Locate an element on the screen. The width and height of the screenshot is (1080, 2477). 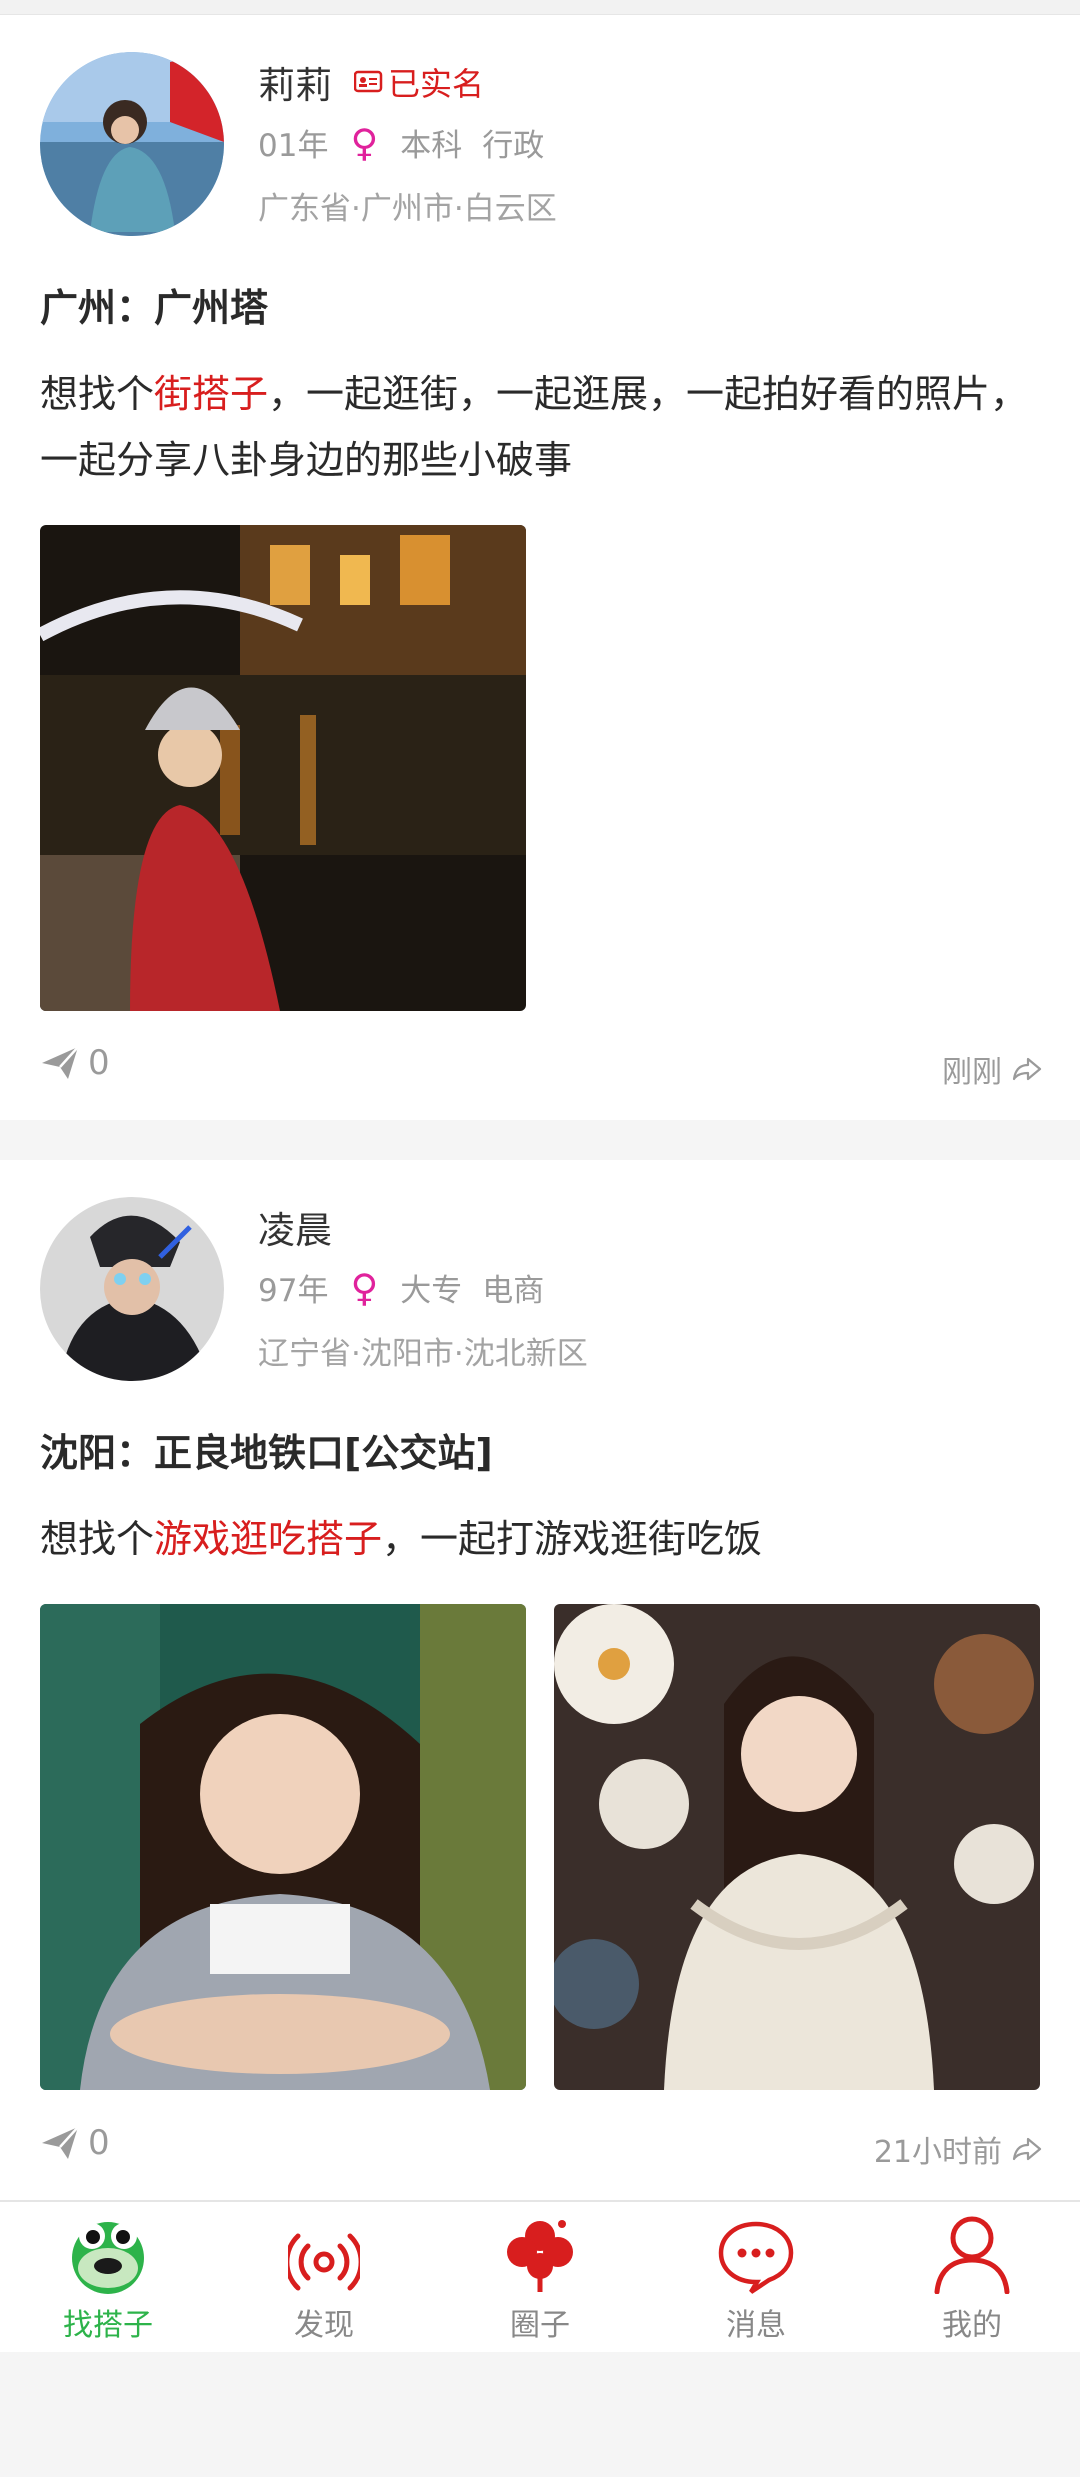
user-location: 辽宁省·沈阳市·沈北新区 is located at coordinates (423, 1354).